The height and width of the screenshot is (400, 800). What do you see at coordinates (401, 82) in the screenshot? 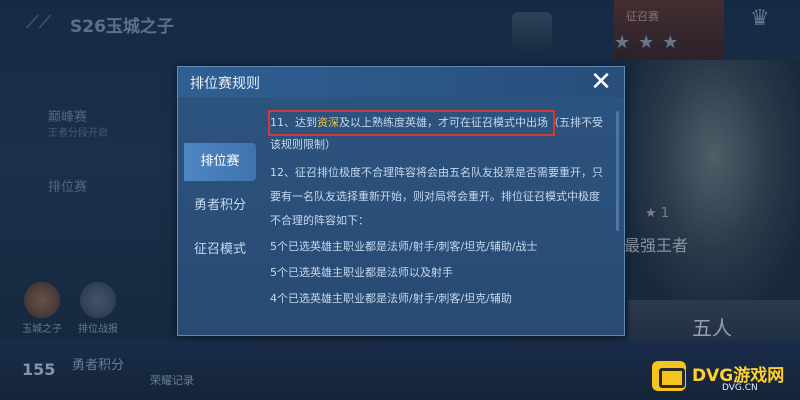
I see `dialog-header: 排位赛规则 ✕` at bounding box center [401, 82].